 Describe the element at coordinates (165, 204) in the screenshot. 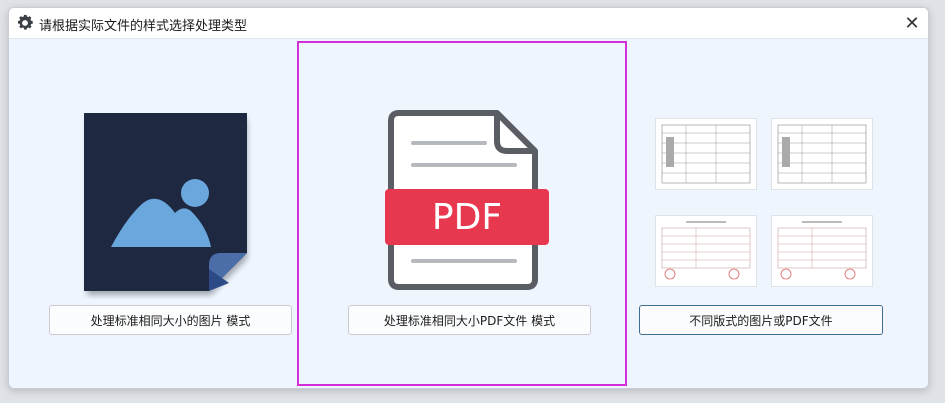

I see `image-file-icon` at that location.